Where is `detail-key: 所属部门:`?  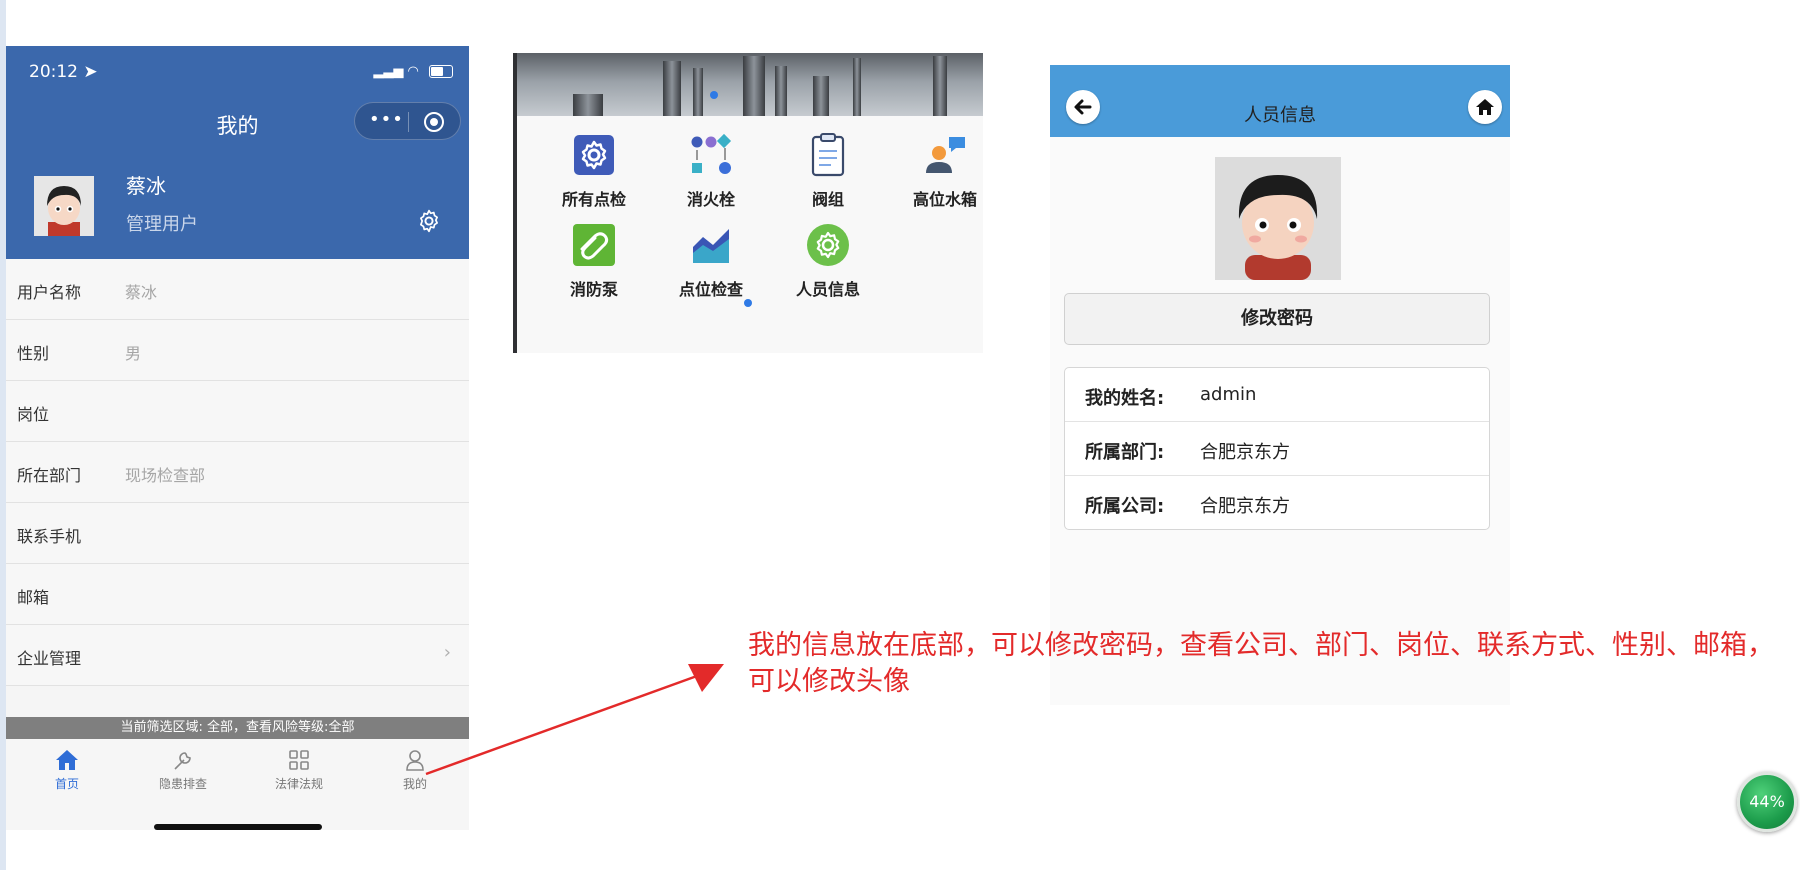
detail-key: 所属部门: is located at coordinates (1125, 452).